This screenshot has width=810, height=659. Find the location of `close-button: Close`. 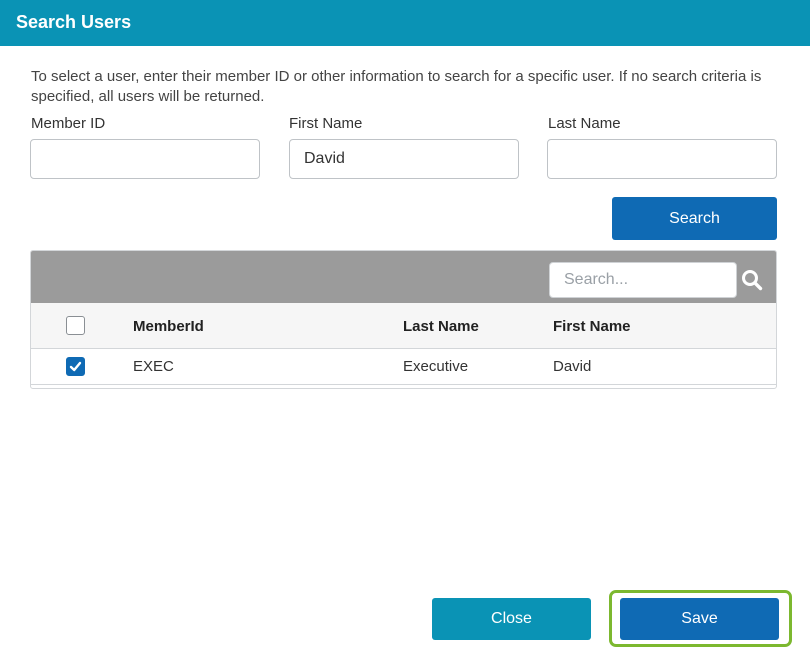

close-button: Close is located at coordinates (511, 619).